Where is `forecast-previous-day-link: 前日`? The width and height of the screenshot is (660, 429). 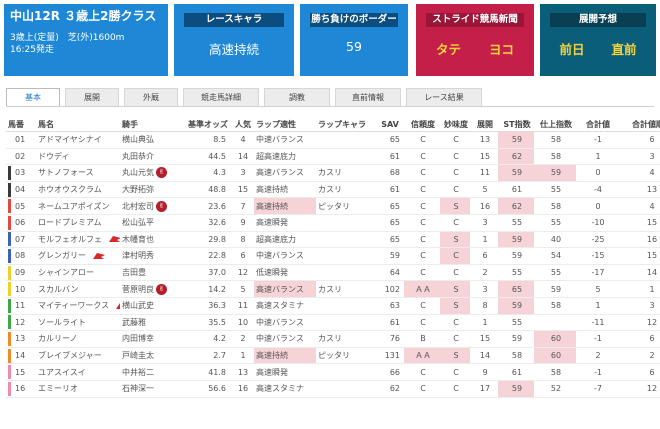
forecast-previous-day-link: 前日 is located at coordinates (571, 48).